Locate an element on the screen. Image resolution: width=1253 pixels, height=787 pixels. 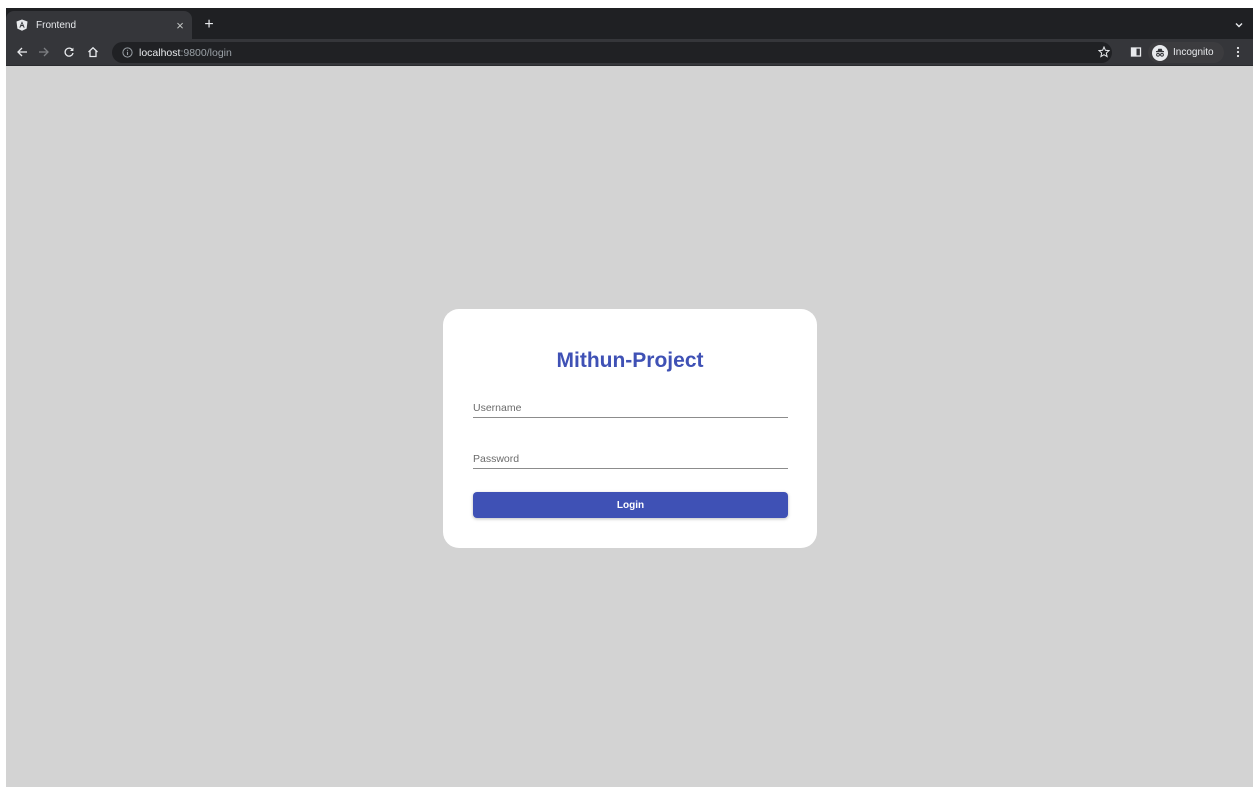
side-panel-icon is located at coordinates (1136, 52).